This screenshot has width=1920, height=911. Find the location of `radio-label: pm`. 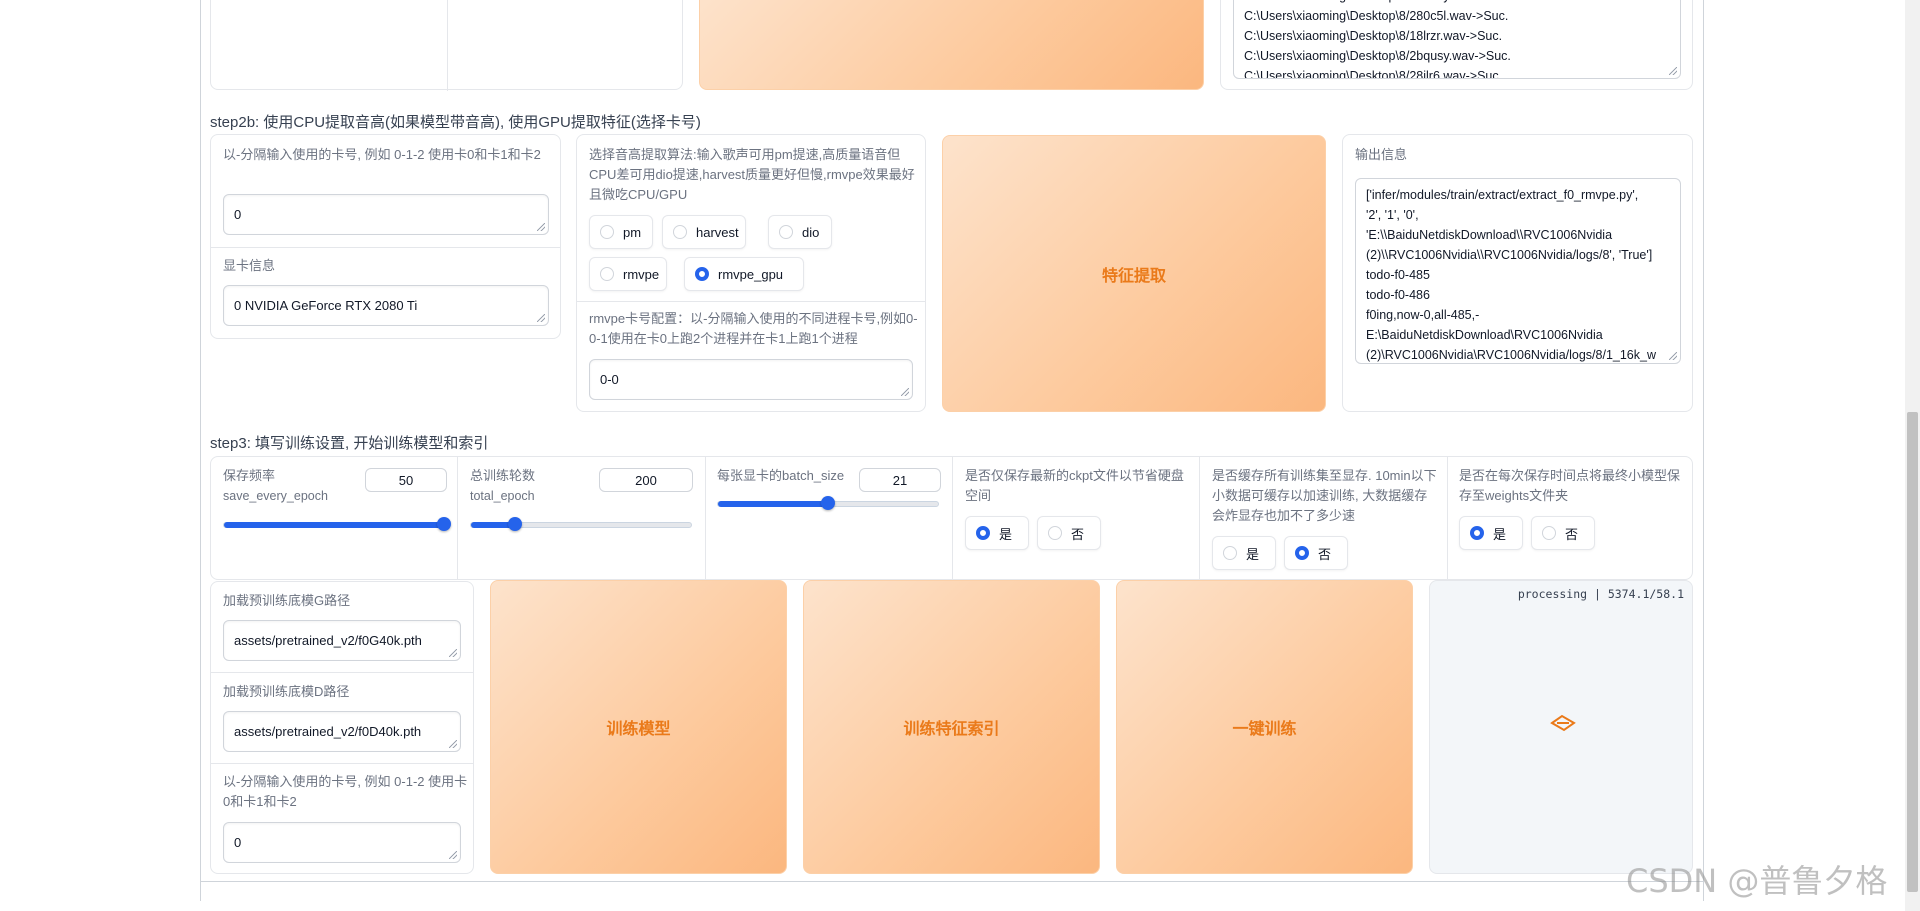

radio-label: pm is located at coordinates (632, 232).